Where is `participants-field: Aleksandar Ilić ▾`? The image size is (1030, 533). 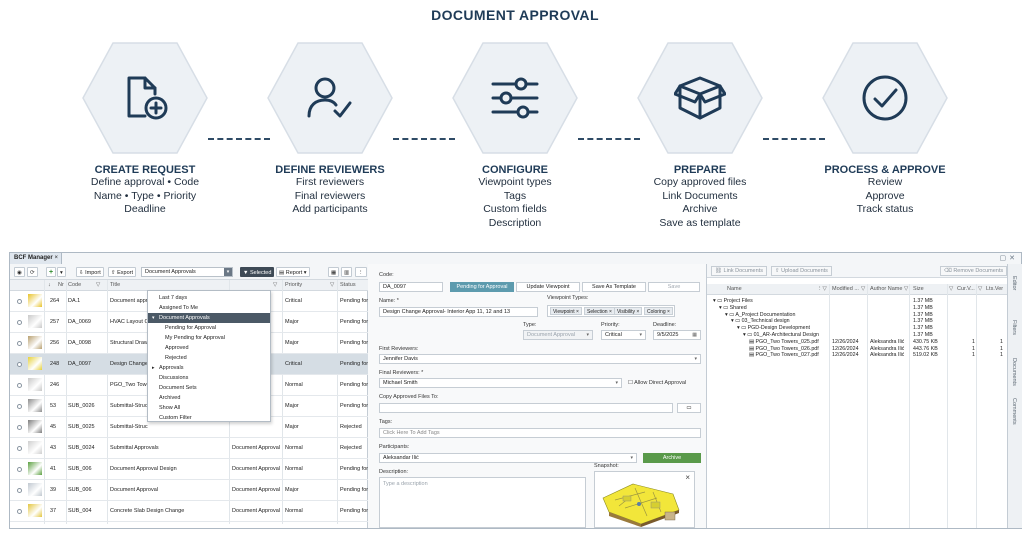
participants-field: Aleksandar Ilić ▾ is located at coordinates (508, 458).